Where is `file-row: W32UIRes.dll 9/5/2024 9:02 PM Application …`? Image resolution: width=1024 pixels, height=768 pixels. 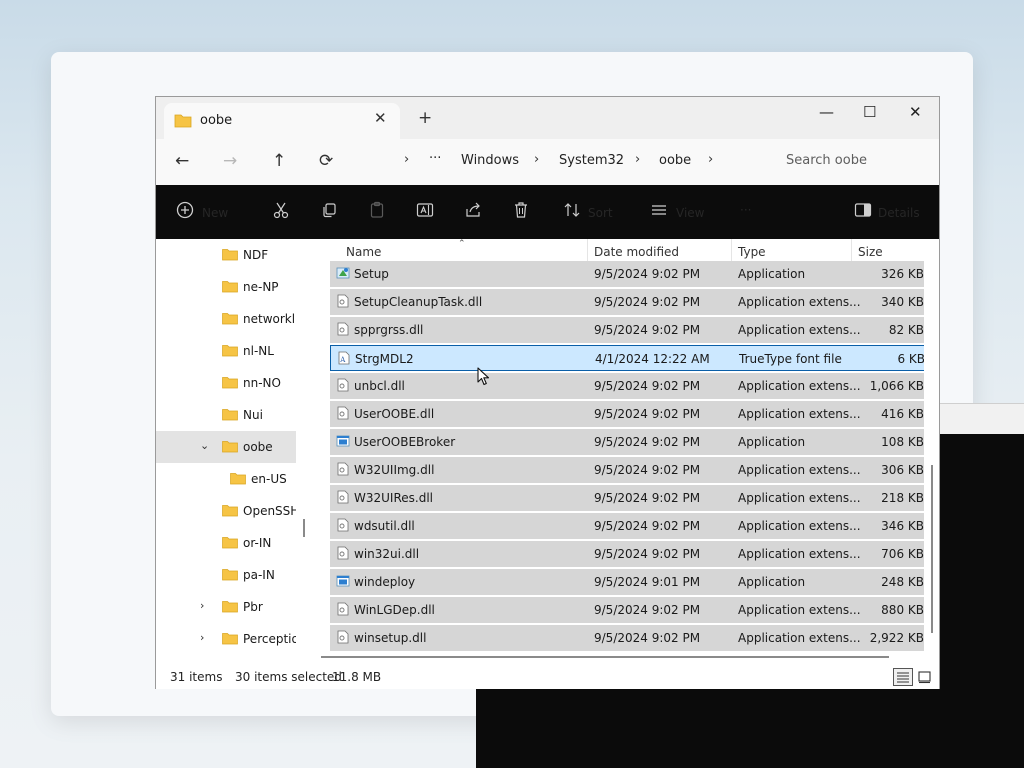
file-row: W32UIRes.dll 9/5/2024 9:02 PM Application … is located at coordinates (627, 498).